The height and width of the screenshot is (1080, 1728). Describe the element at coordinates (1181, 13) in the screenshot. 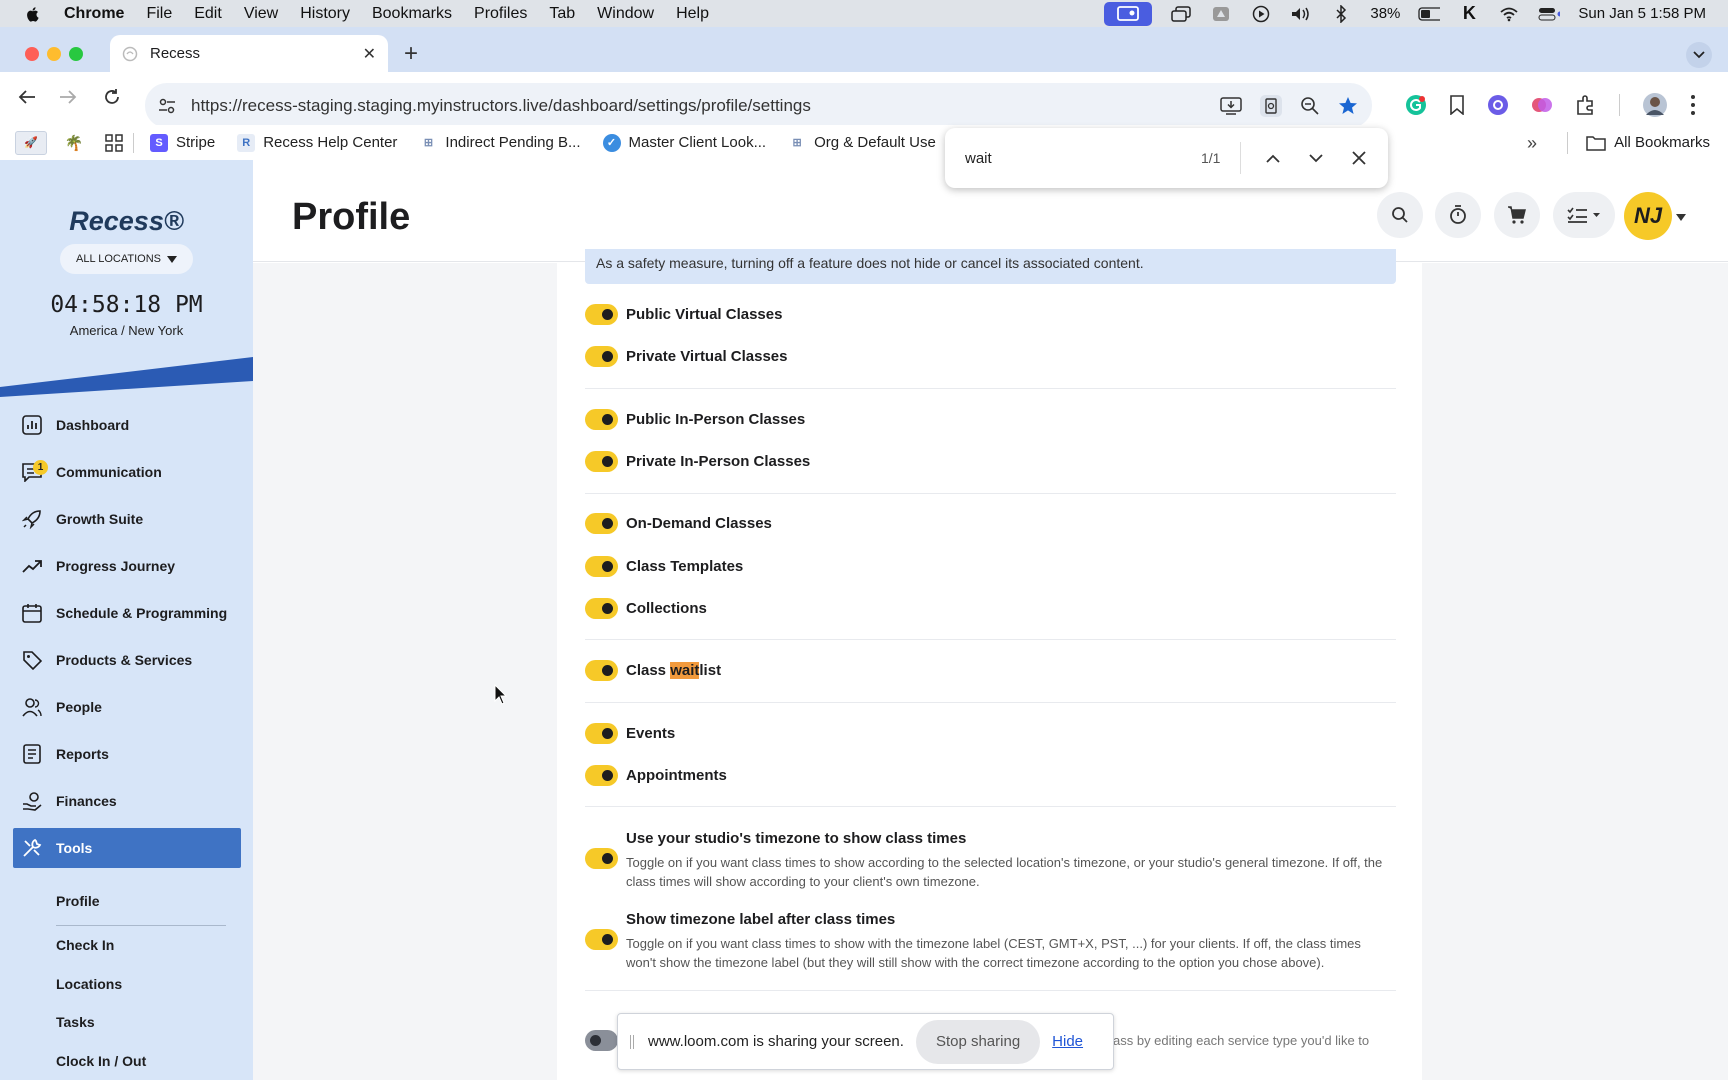

I see `window-stack-icon` at that location.